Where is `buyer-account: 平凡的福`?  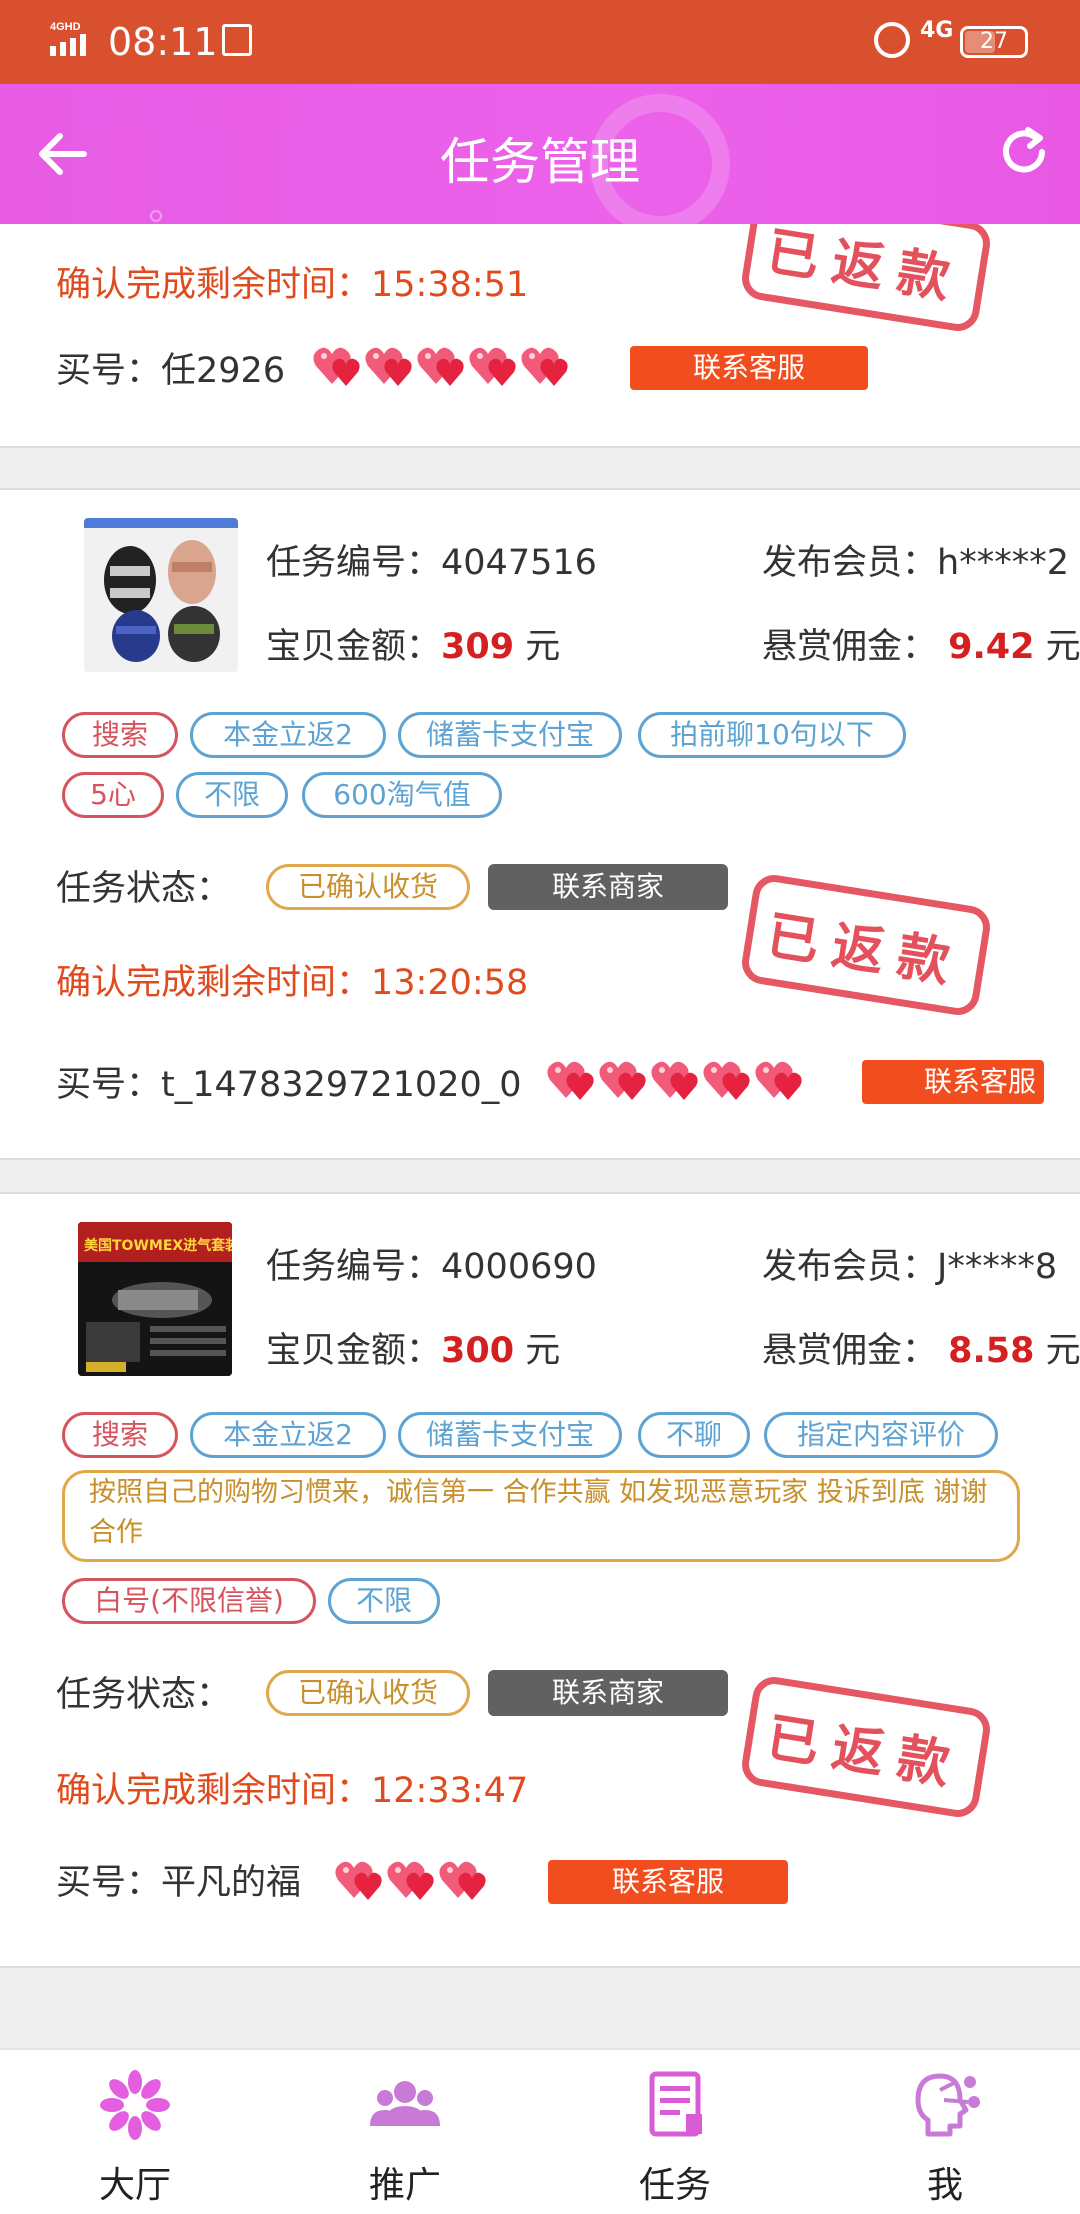 buyer-account: 平凡的福 is located at coordinates (231, 1883).